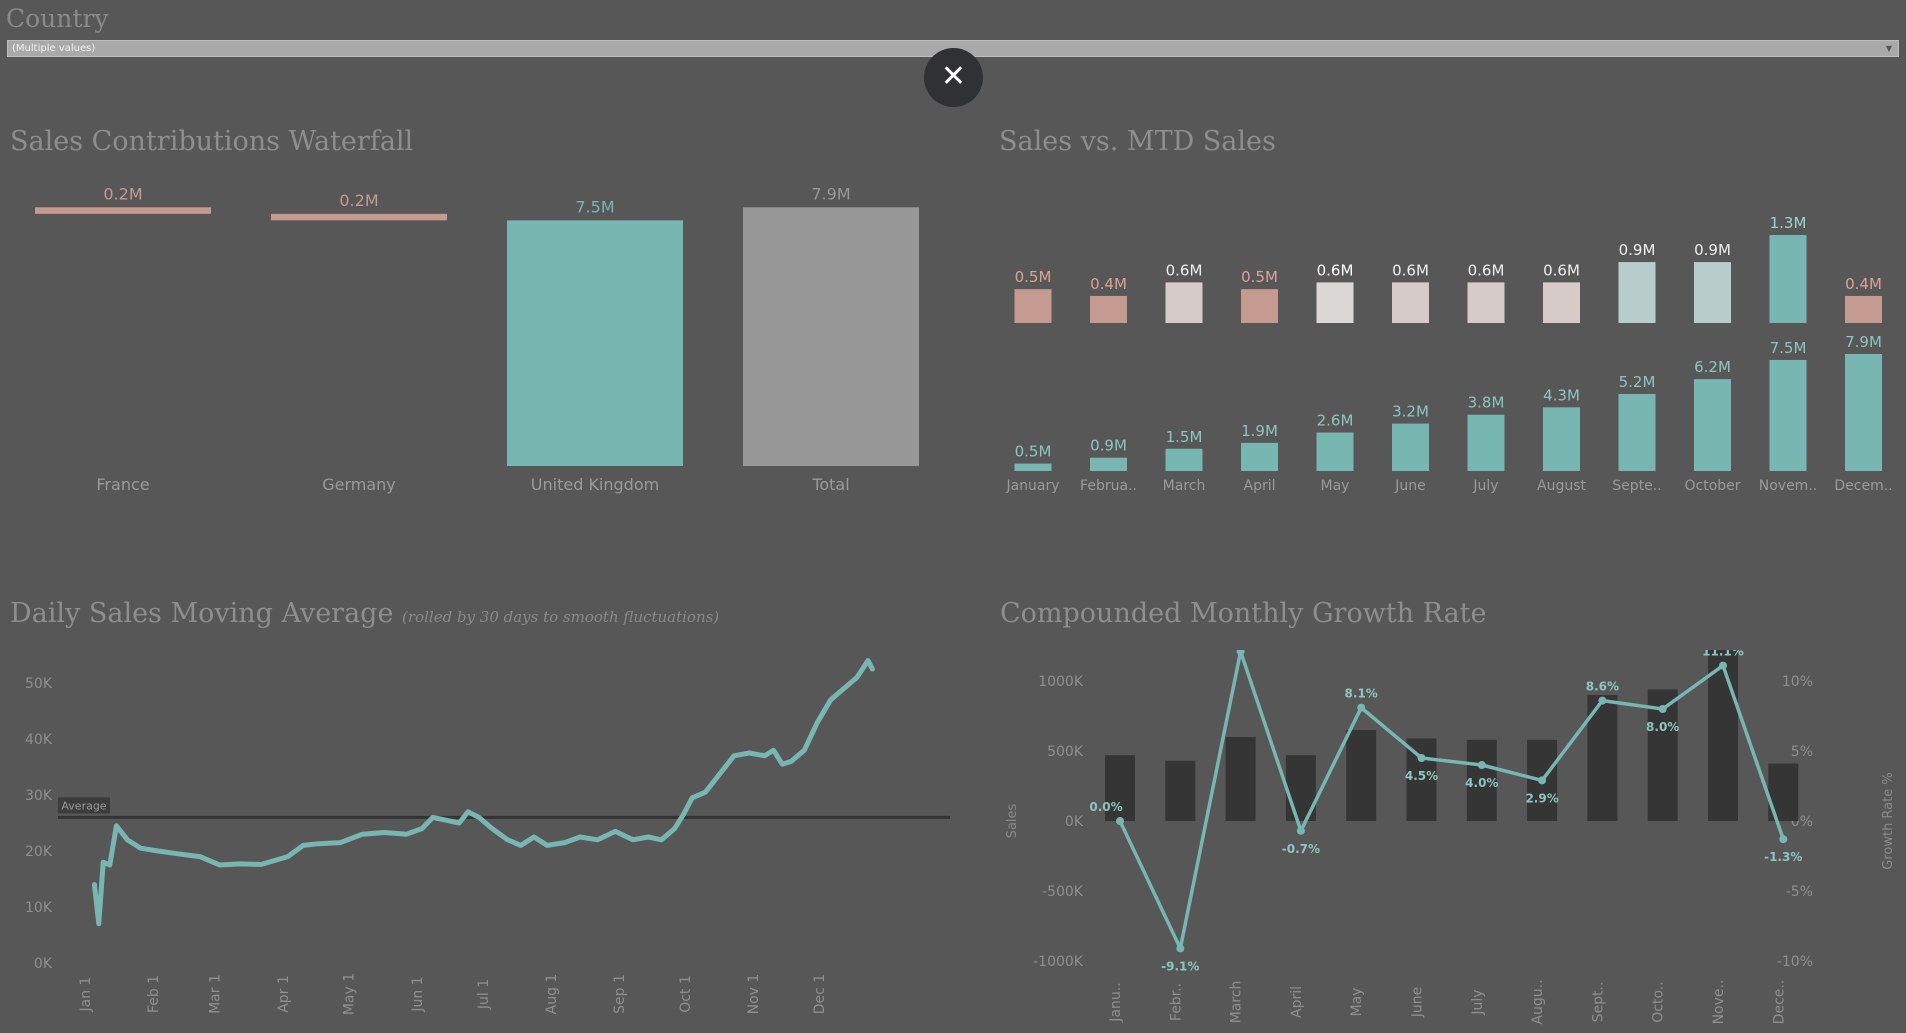  I want to click on moving-average-x-tick: Mar 1, so click(216, 994).